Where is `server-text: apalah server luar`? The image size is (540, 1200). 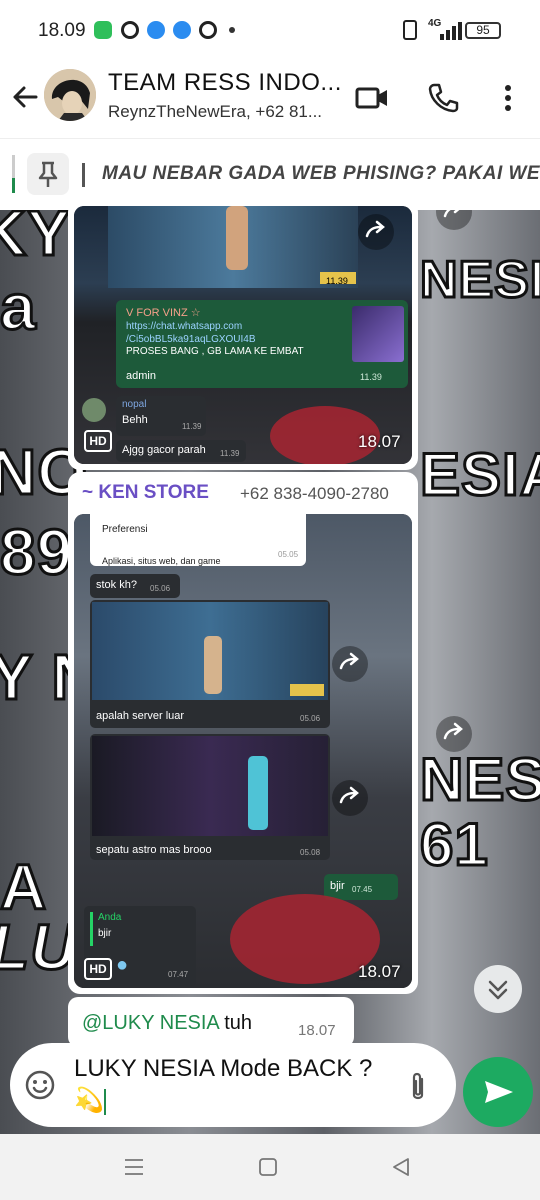
server-text: apalah server luar is located at coordinates (140, 716).